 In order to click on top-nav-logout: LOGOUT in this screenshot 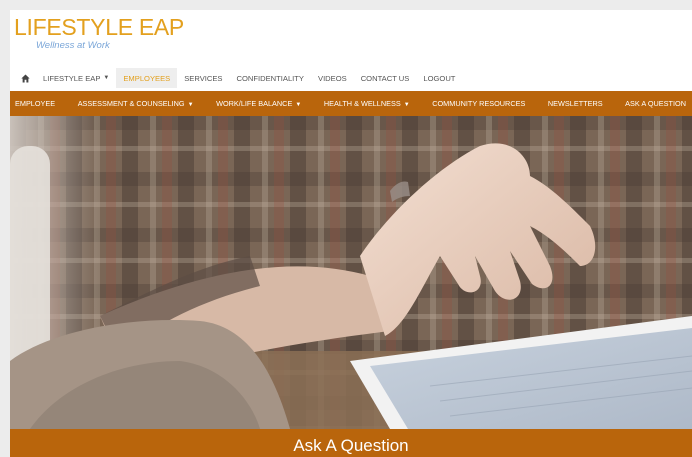, I will do `click(439, 78)`.